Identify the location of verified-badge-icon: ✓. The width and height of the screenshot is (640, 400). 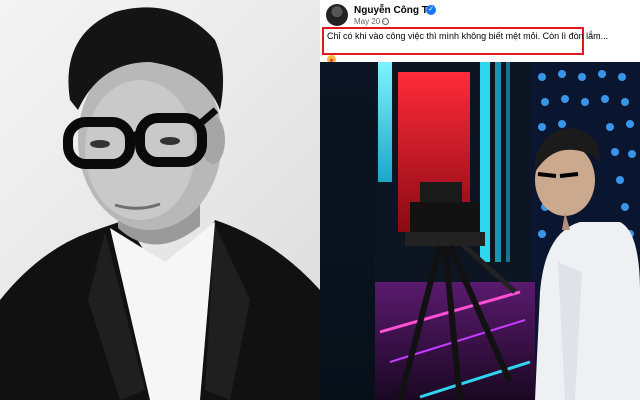
(431, 10).